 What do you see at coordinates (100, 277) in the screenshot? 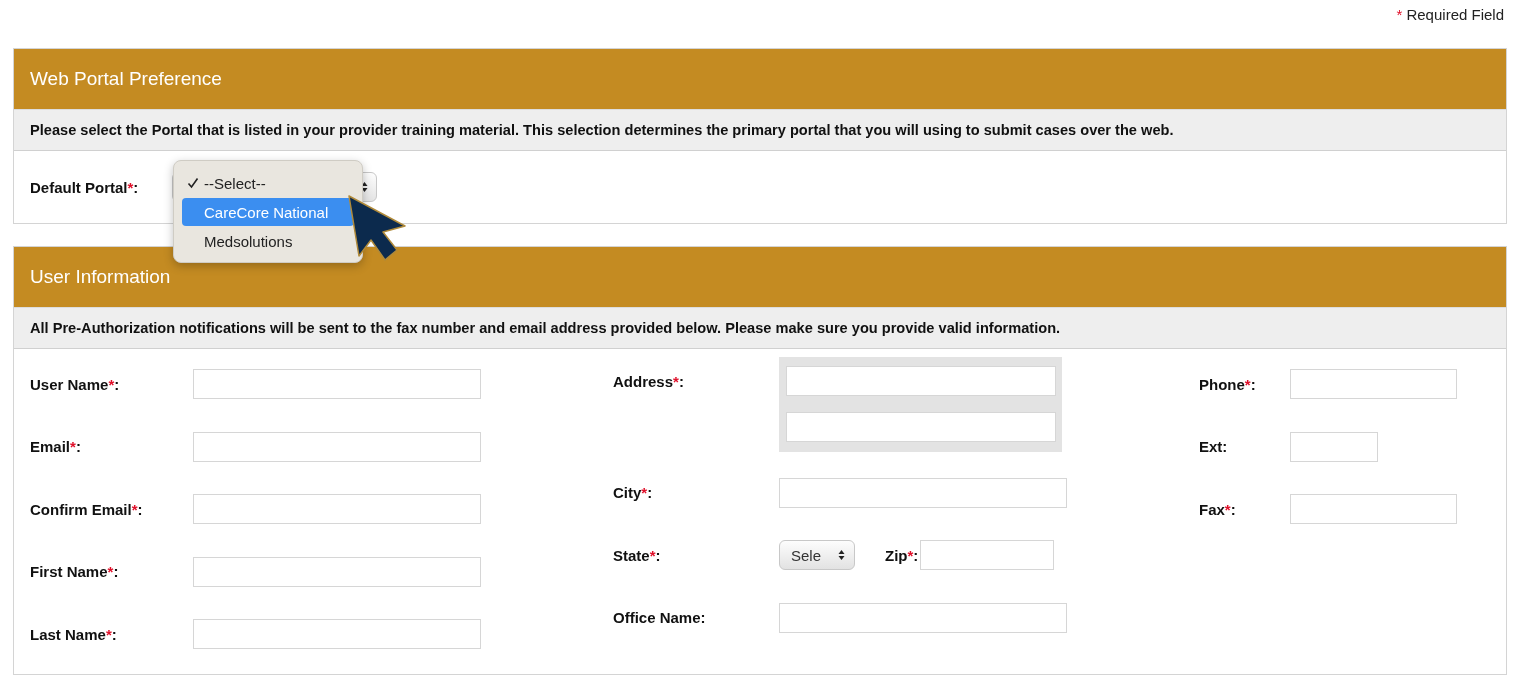
I see `section-title: User Information` at bounding box center [100, 277].